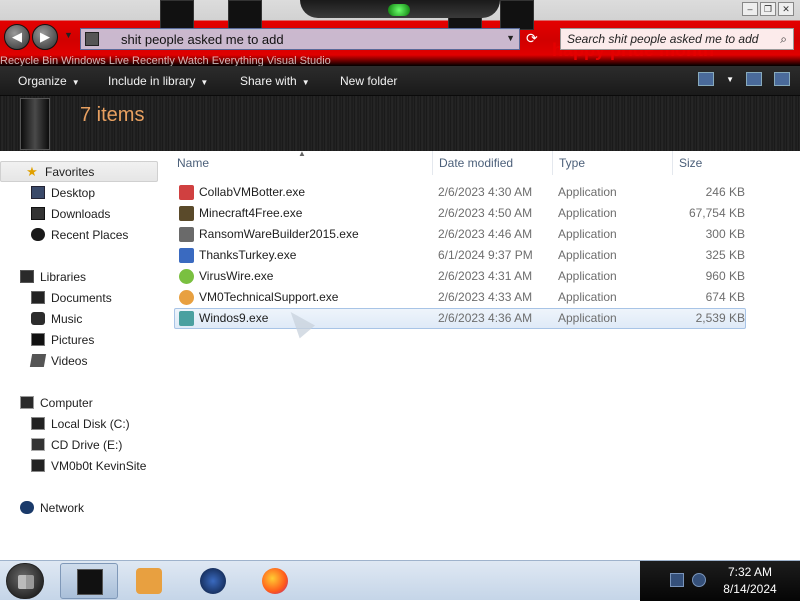  What do you see at coordinates (177, 15) in the screenshot?
I see `banner-decoration` at bounding box center [177, 15].